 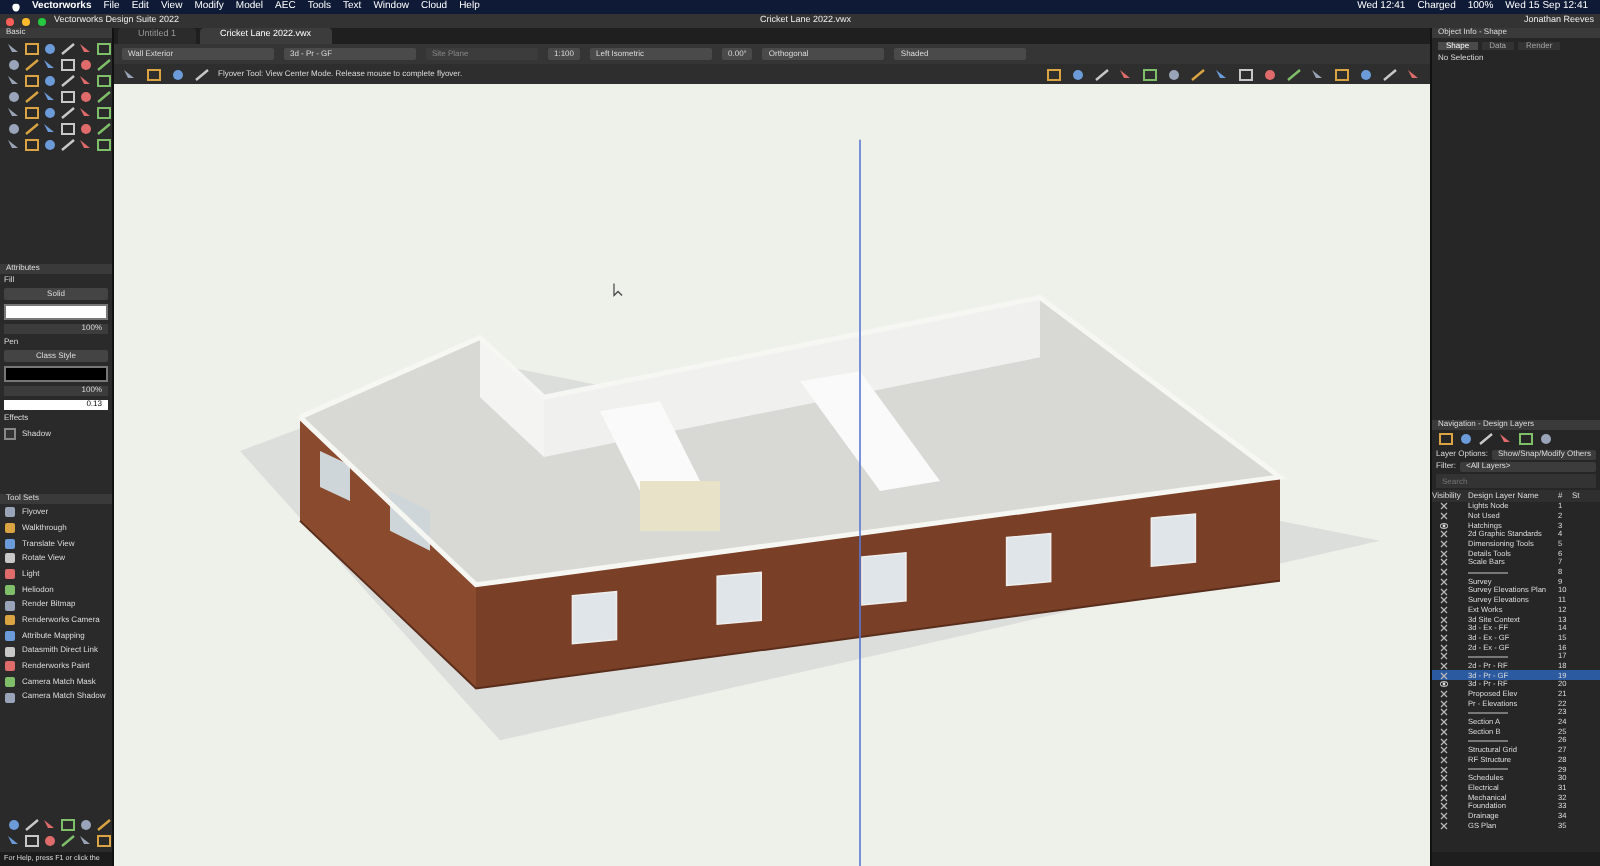 I want to click on minimize-button, so click(x=26, y=21).